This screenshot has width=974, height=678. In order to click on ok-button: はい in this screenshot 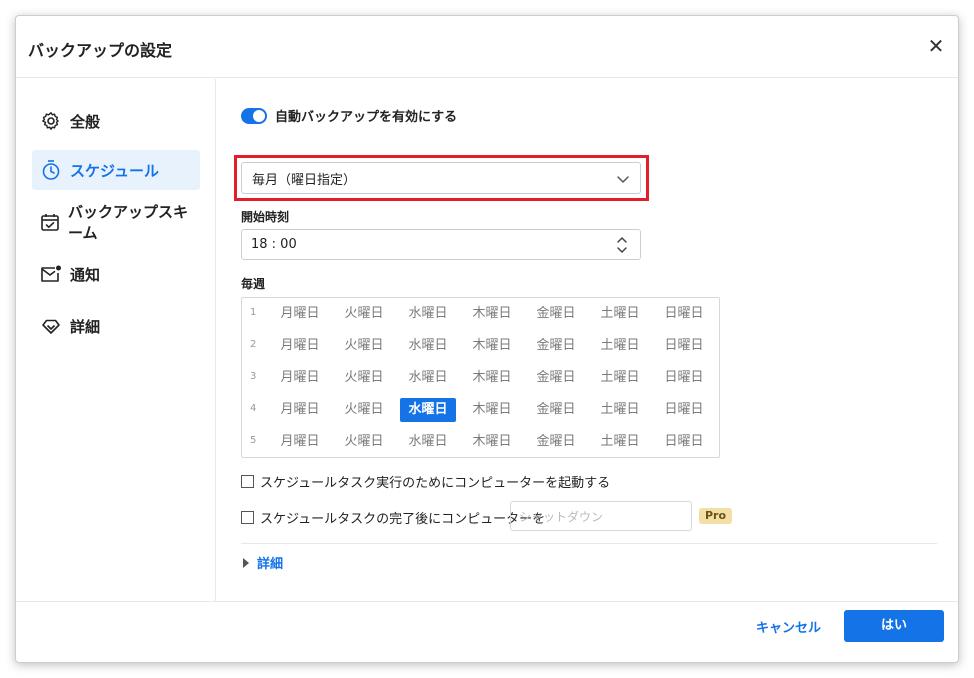, I will do `click(894, 626)`.